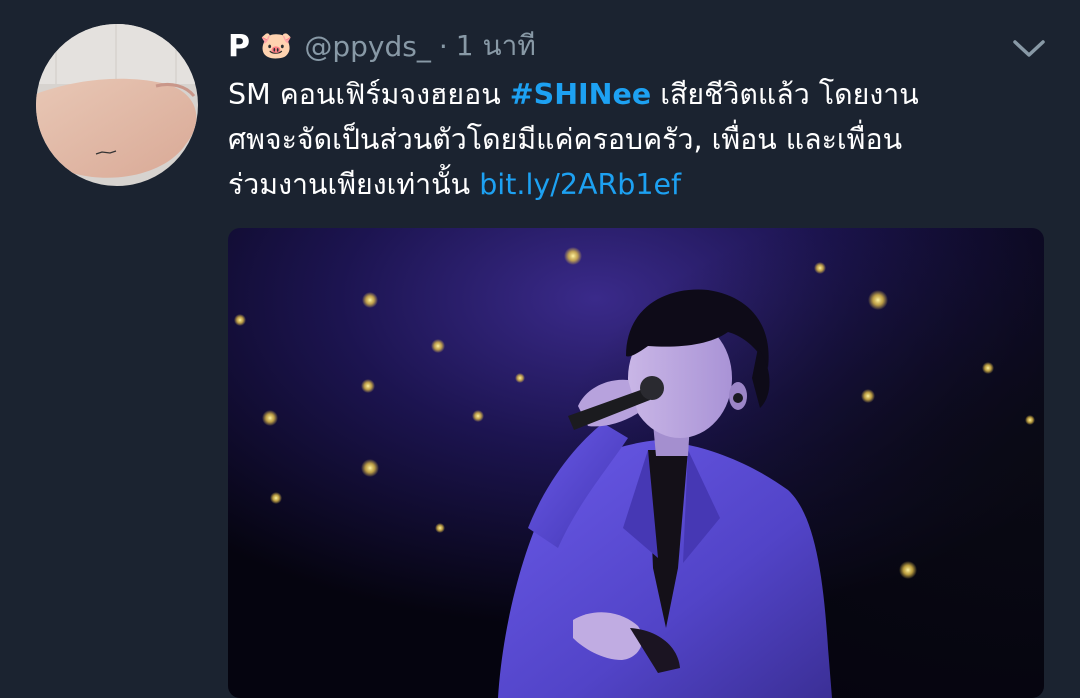 This screenshot has height=698, width=1080. I want to click on hashtag-link: #SHINee, so click(580, 94).